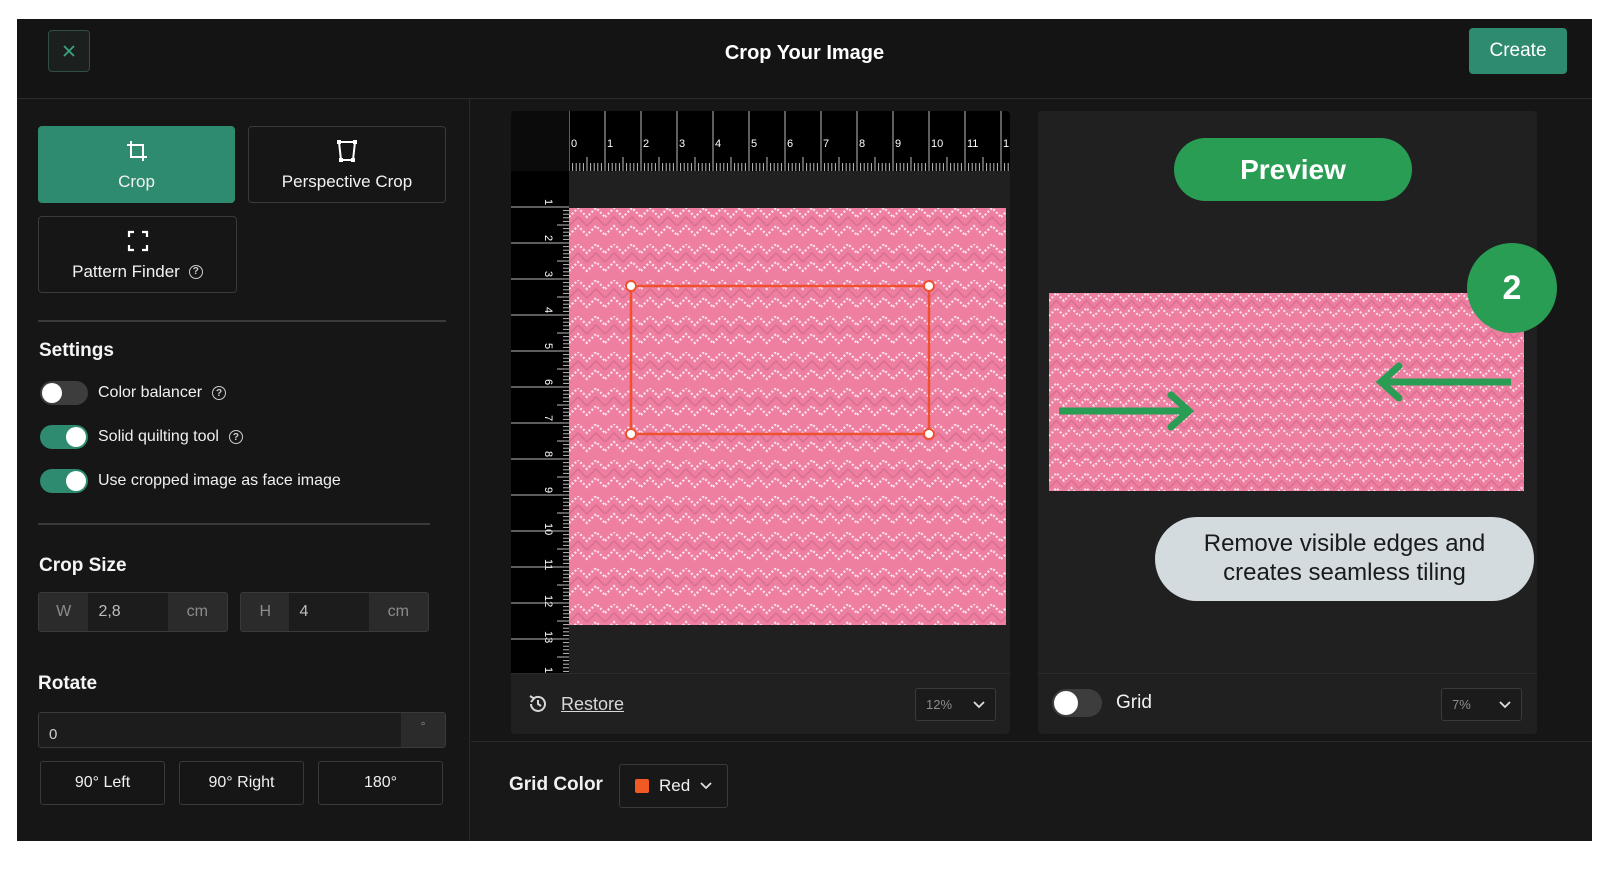 This screenshot has width=1600, height=872. What do you see at coordinates (220, 730) in the screenshot?
I see `rotate-input: 0` at bounding box center [220, 730].